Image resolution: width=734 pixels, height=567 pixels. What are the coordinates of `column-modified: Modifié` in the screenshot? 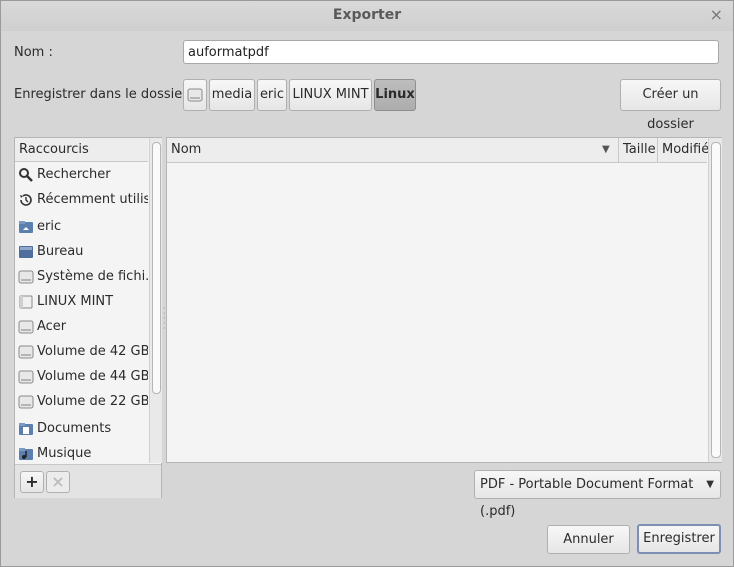 It's located at (683, 150).